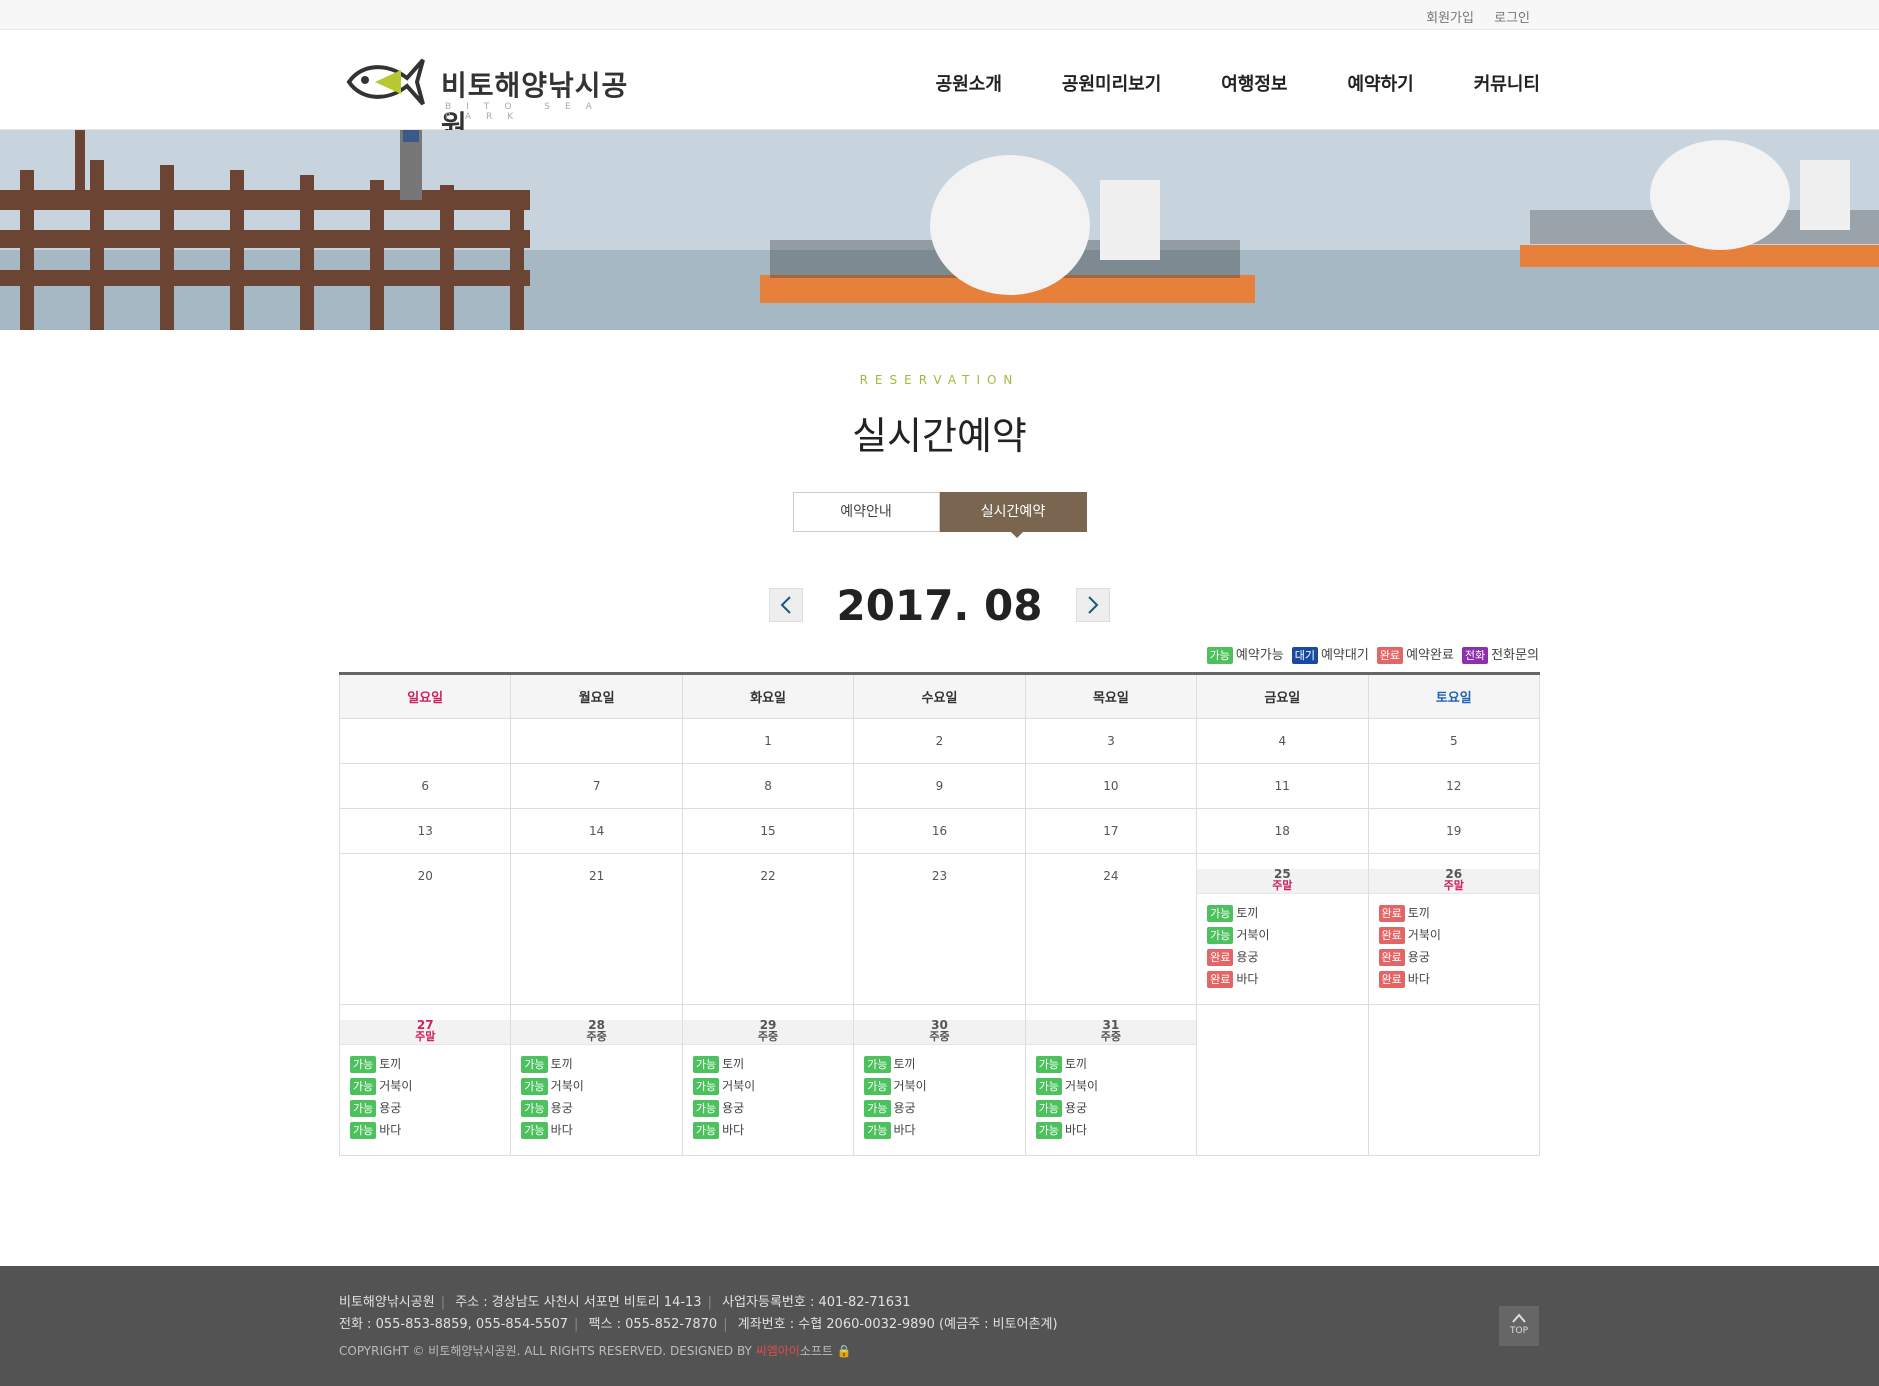 This screenshot has width=1879, height=1386. I want to click on scroll-top-button: TOP, so click(1519, 1326).